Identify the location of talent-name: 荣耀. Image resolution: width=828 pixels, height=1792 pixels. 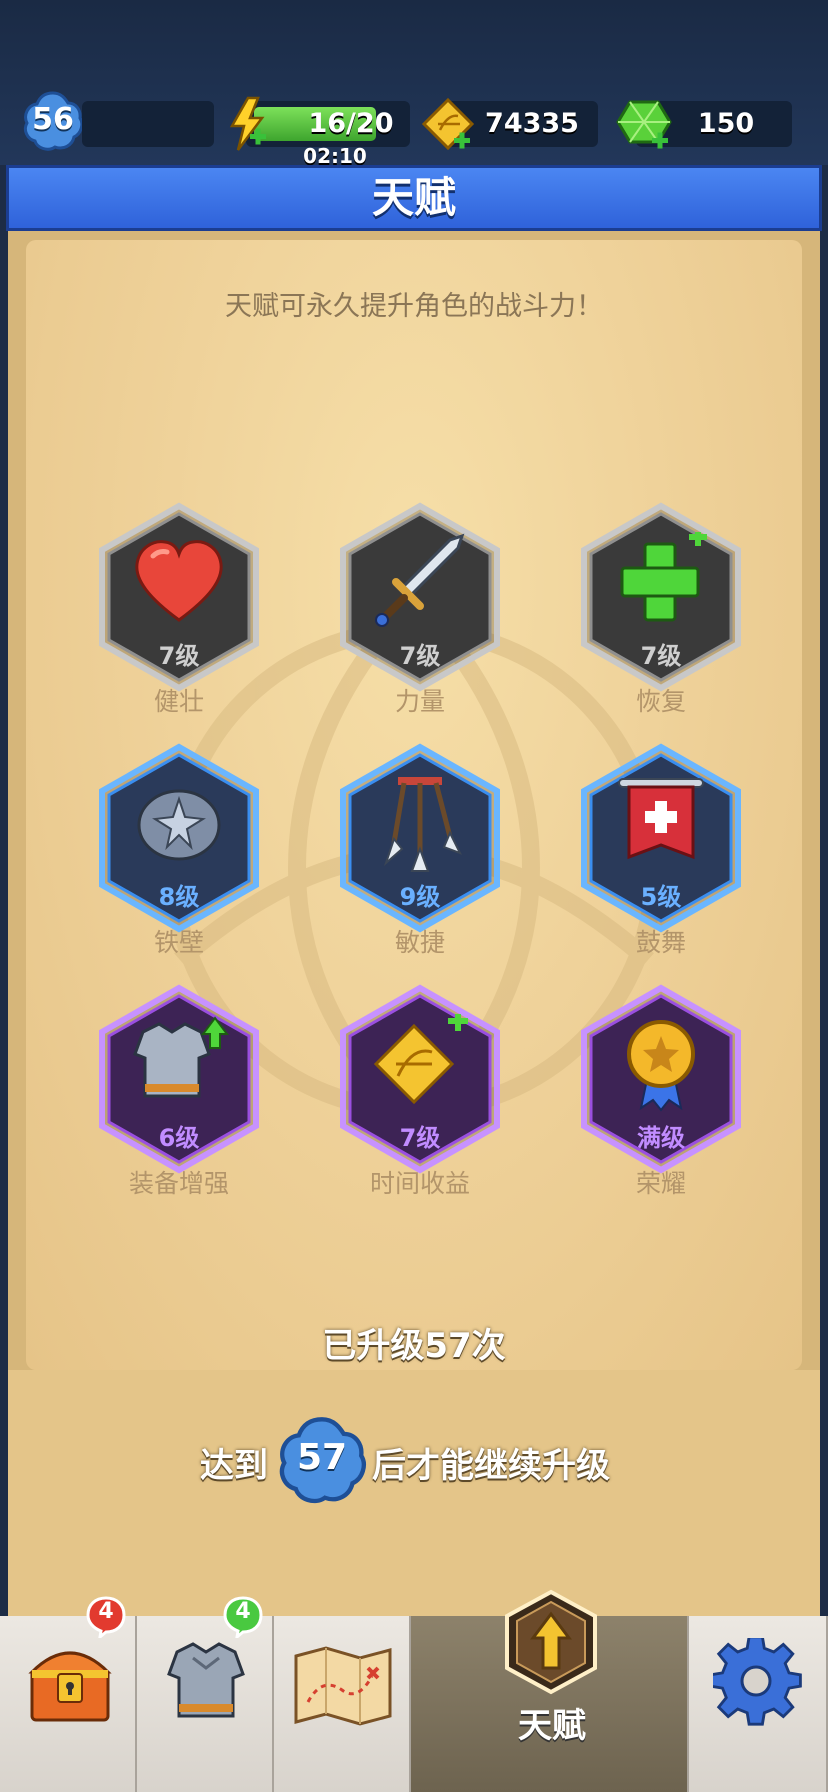
(660, 1183).